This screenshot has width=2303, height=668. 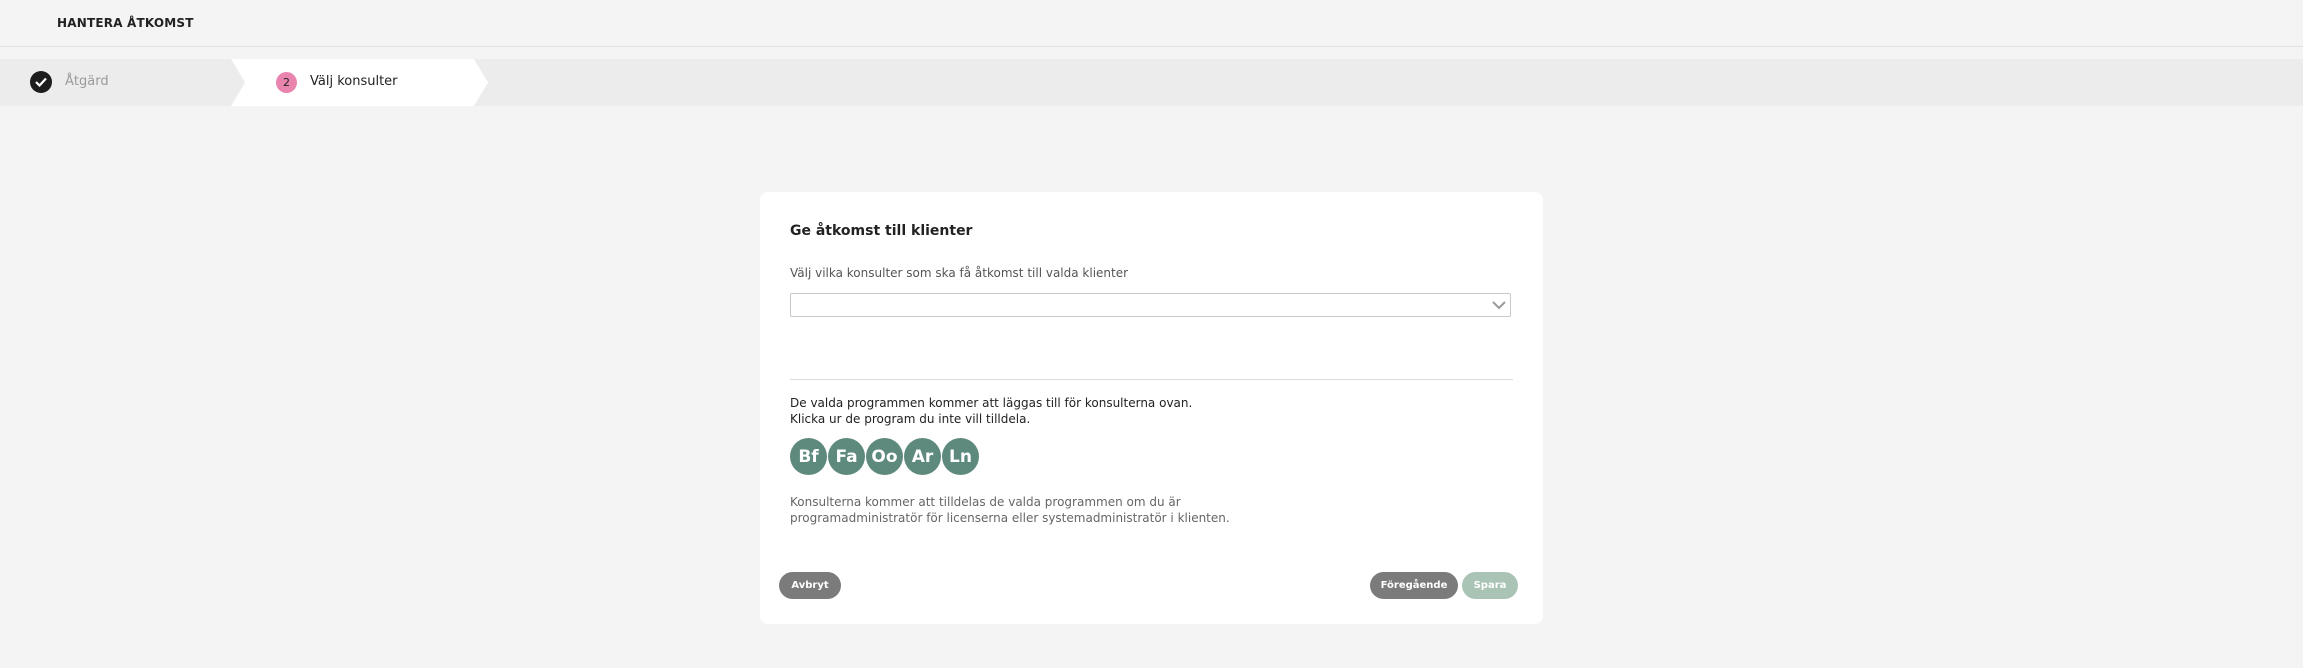 What do you see at coordinates (41, 82) in the screenshot?
I see `checkmark-icon` at bounding box center [41, 82].